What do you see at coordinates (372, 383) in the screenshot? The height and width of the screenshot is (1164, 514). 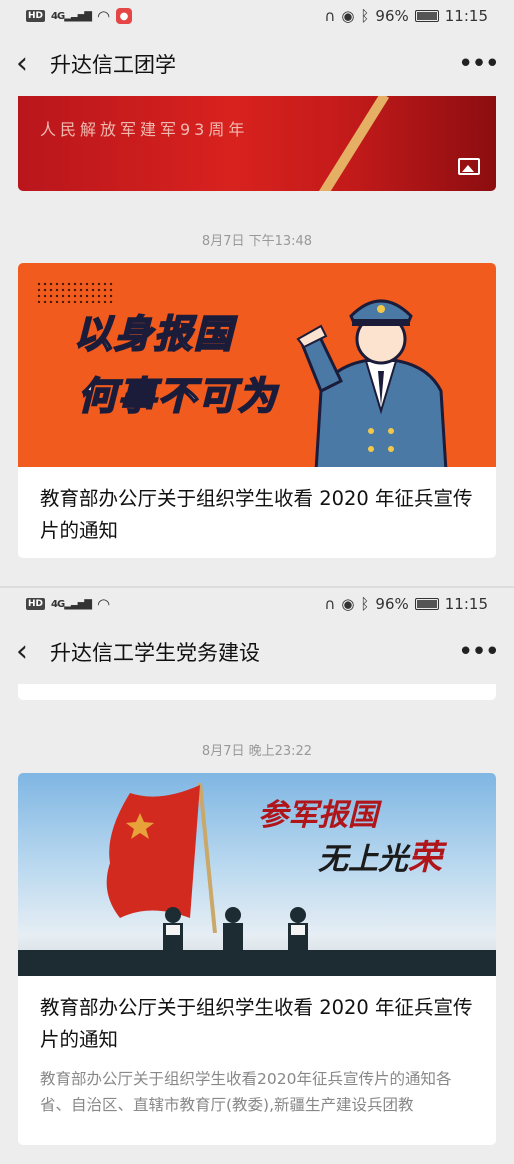 I see `saluting-soldier-illustration` at bounding box center [372, 383].